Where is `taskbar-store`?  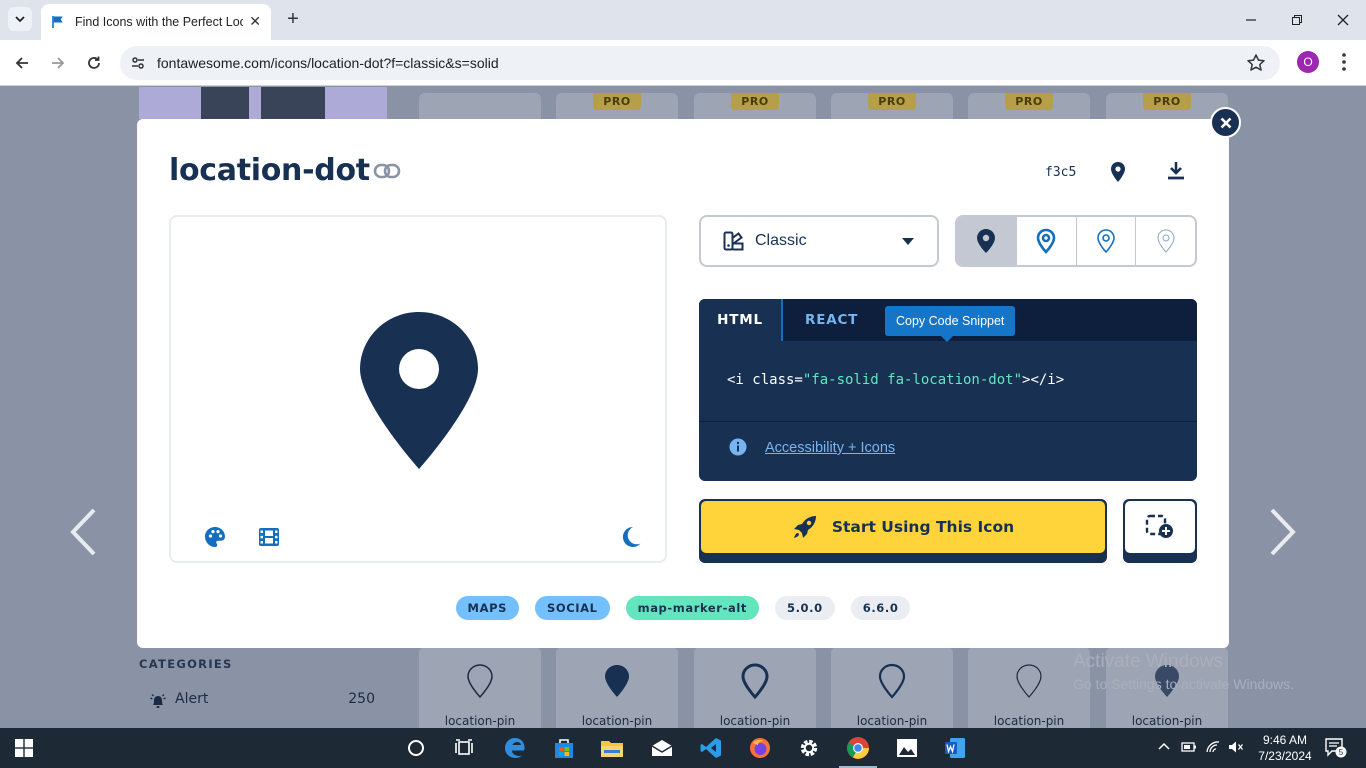 taskbar-store is located at coordinates (564, 748).